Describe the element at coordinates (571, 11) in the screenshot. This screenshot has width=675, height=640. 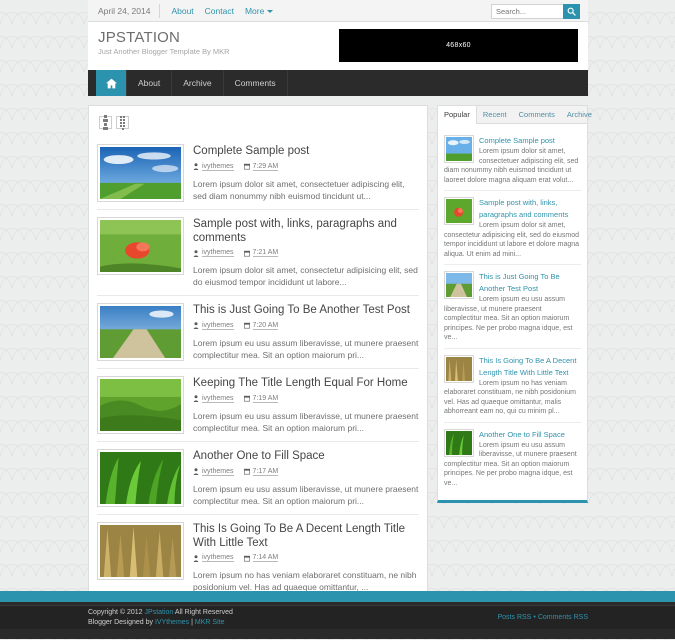
I see `search-button` at that location.